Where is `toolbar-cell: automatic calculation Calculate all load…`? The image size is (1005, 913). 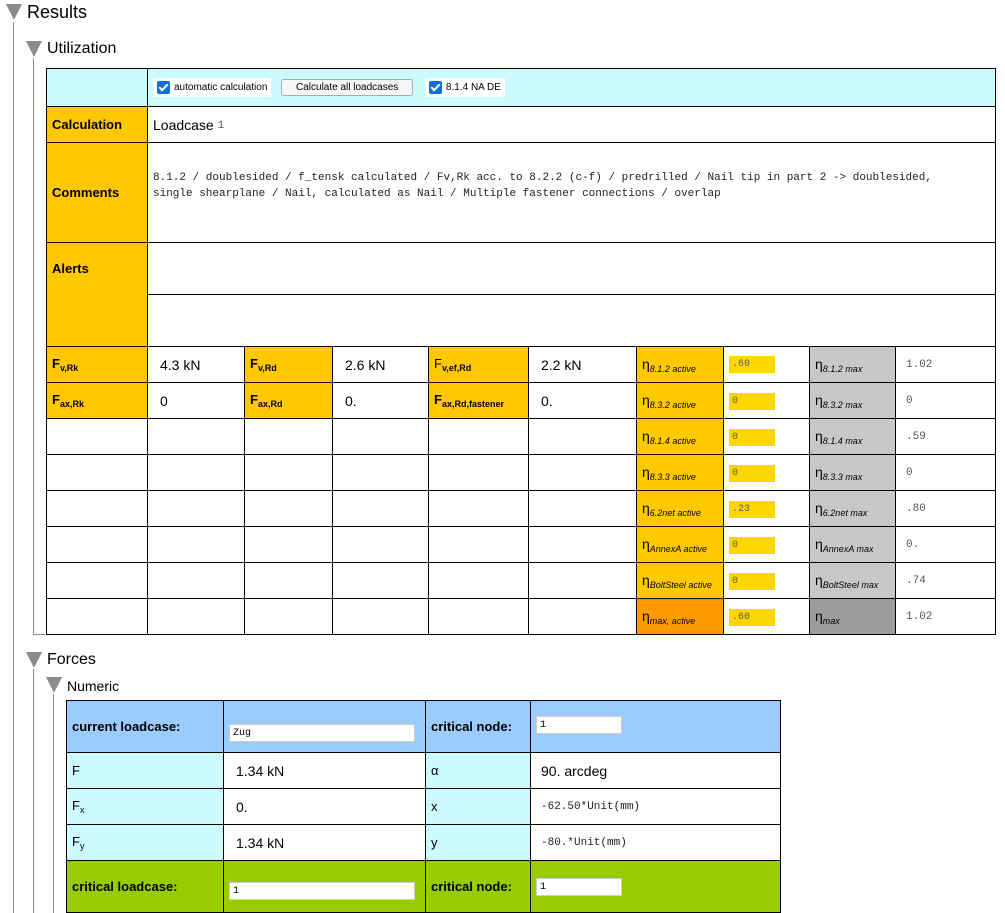 toolbar-cell: automatic calculation Calculate all load… is located at coordinates (571, 87).